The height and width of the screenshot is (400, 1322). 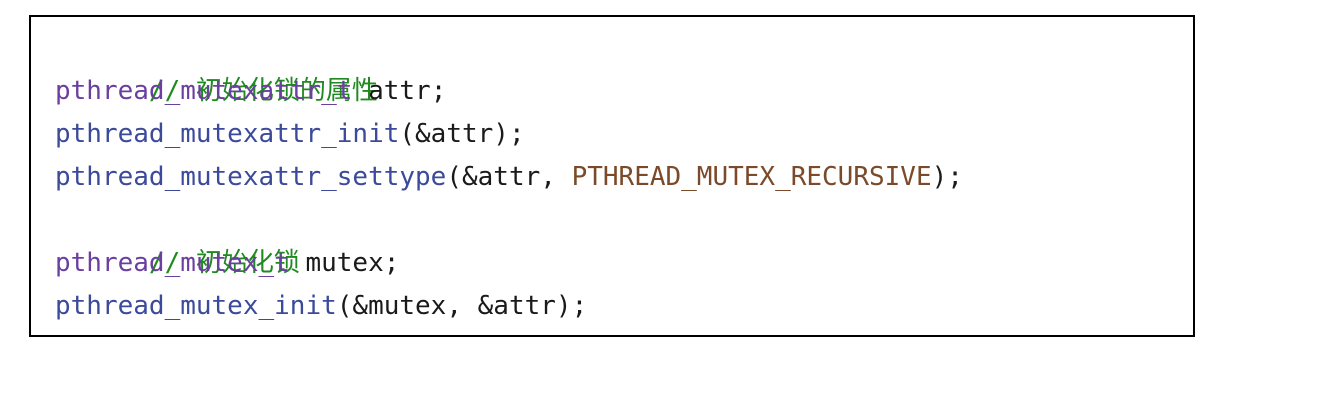 I want to click on code-text: );, so click(x=947, y=177).